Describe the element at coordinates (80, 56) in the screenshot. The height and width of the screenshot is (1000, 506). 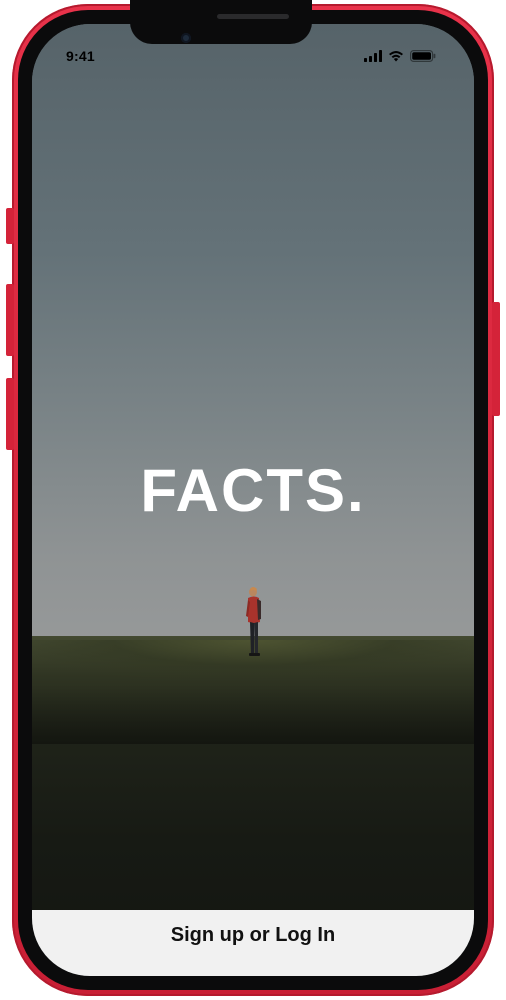
I see `status-time: 9:41` at that location.